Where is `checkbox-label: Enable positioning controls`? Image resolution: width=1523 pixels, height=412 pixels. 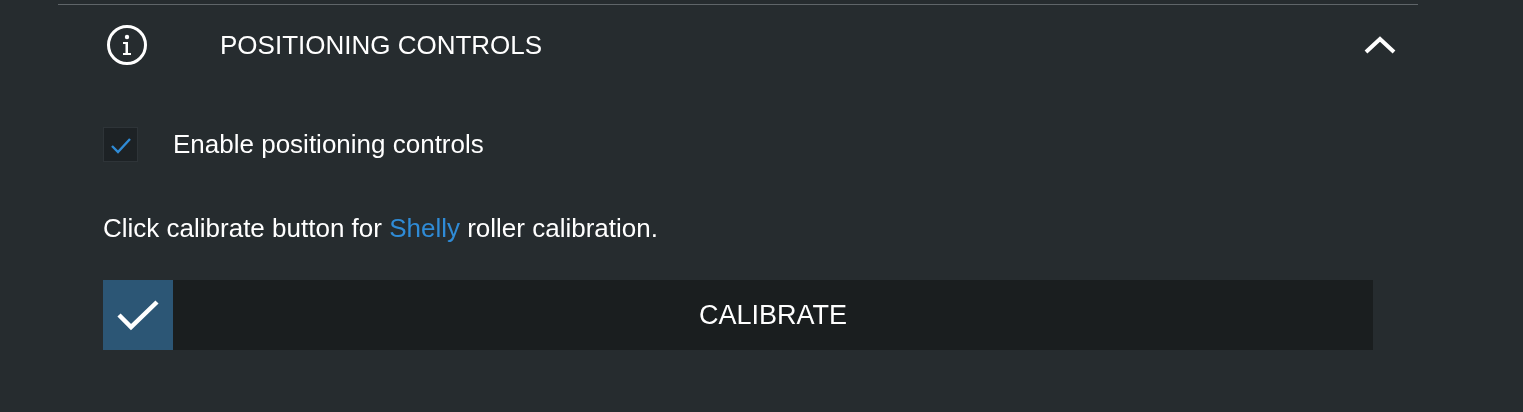
checkbox-label: Enable positioning controls is located at coordinates (328, 144).